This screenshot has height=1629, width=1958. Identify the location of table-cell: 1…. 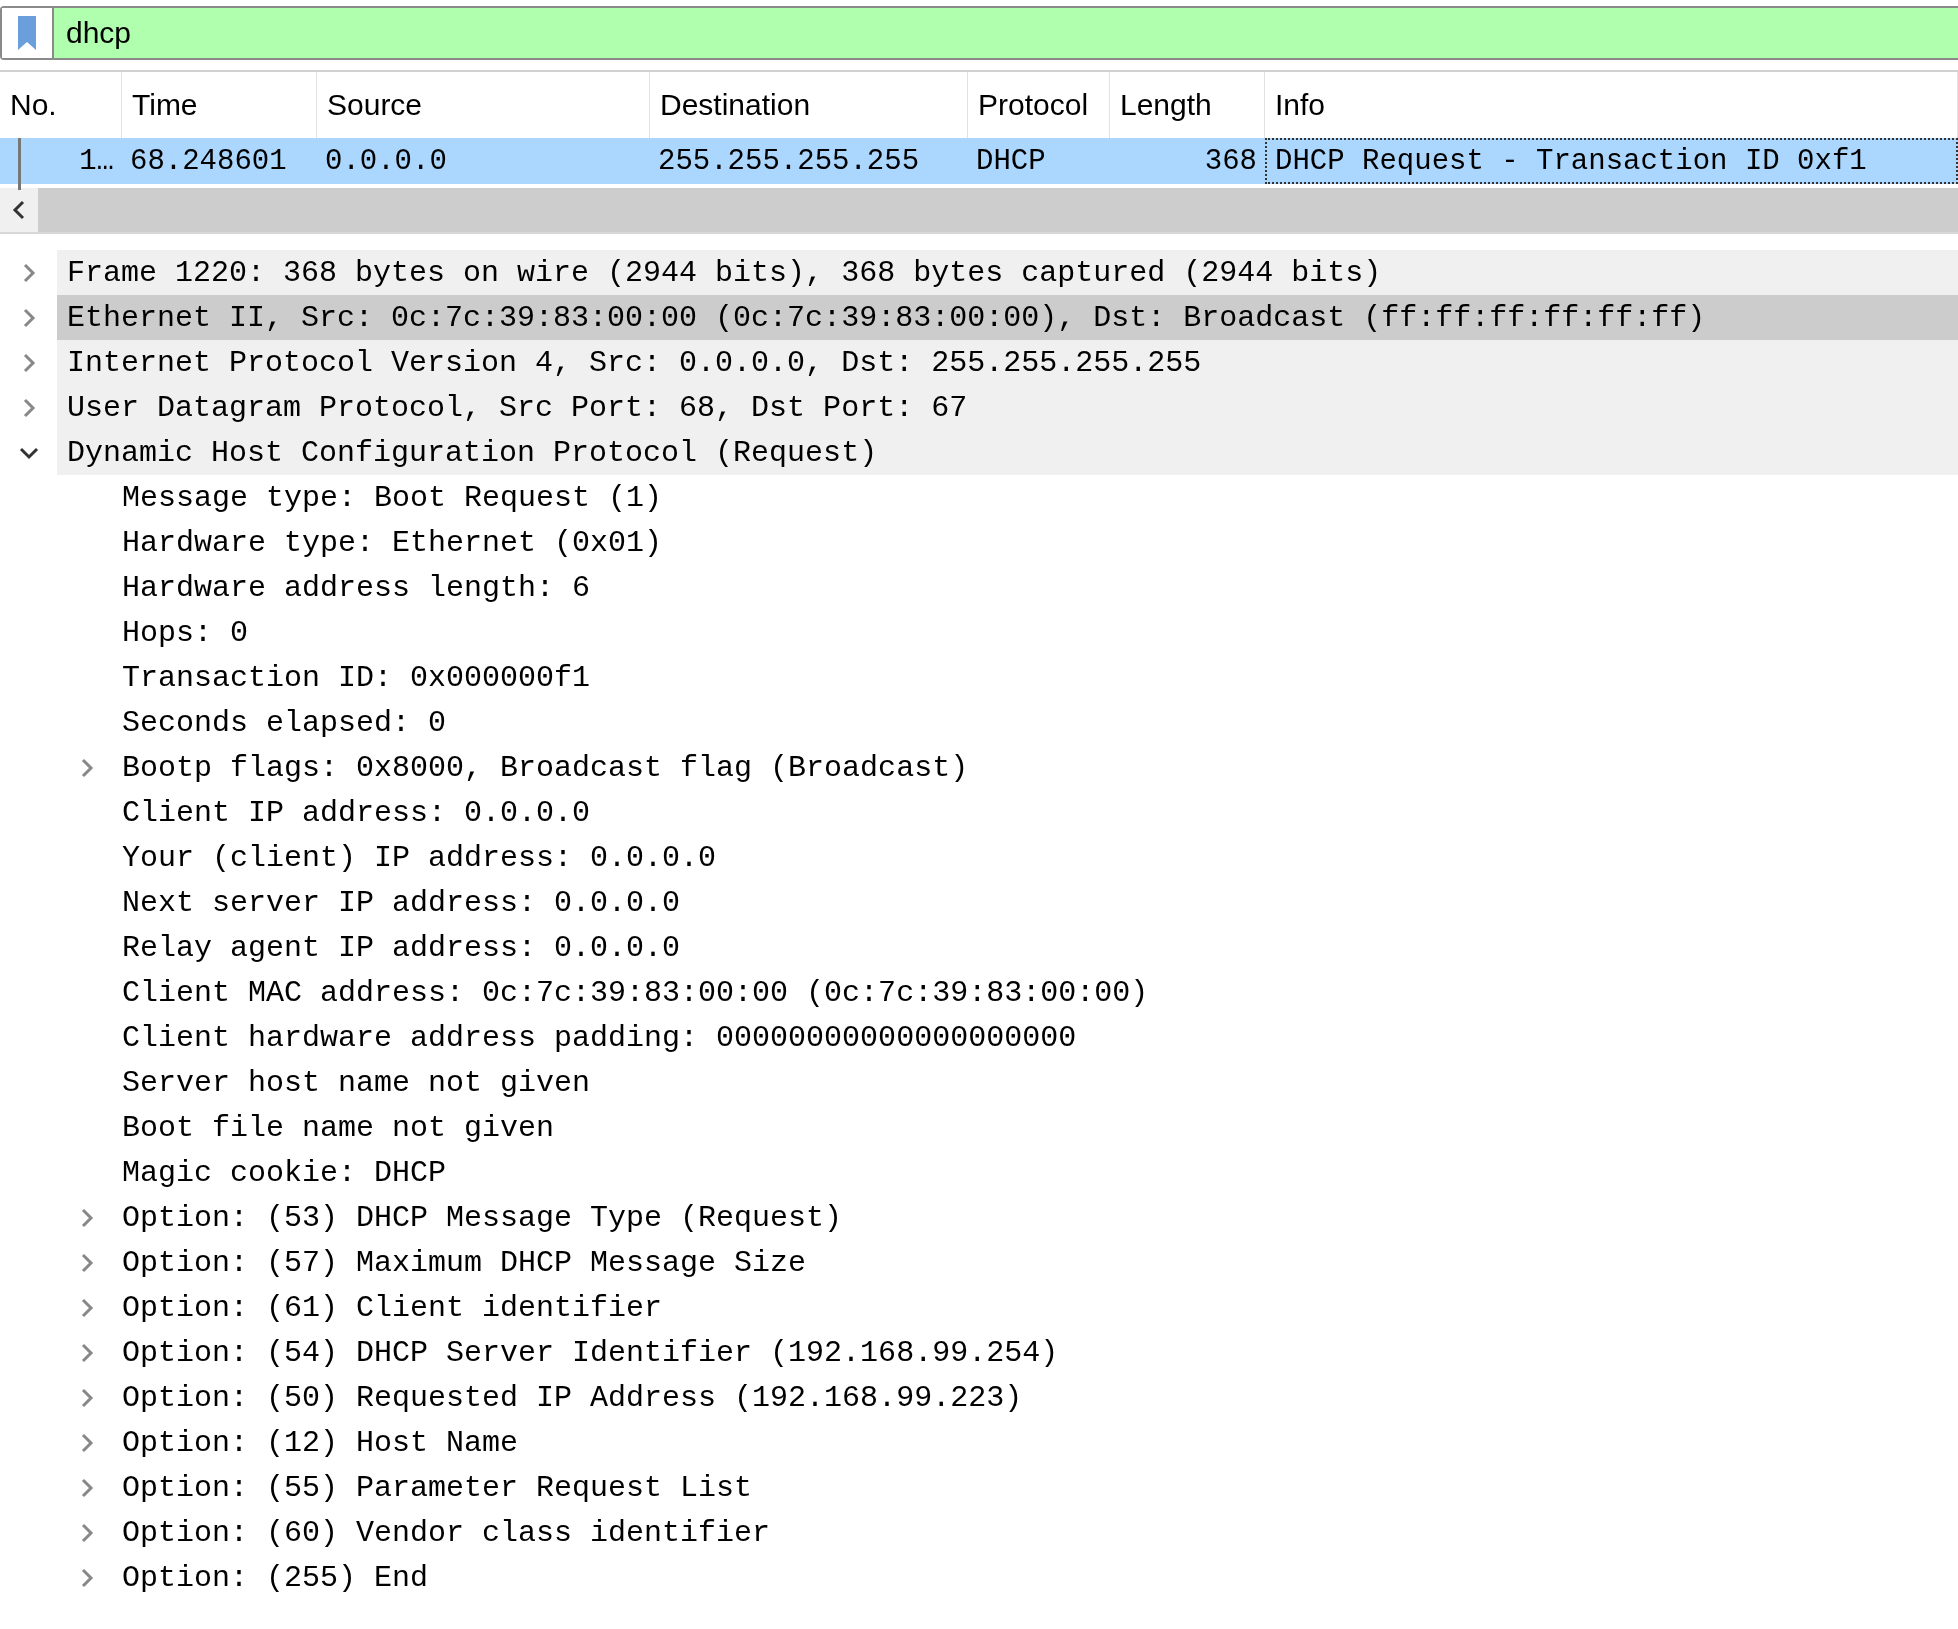
(61, 161).